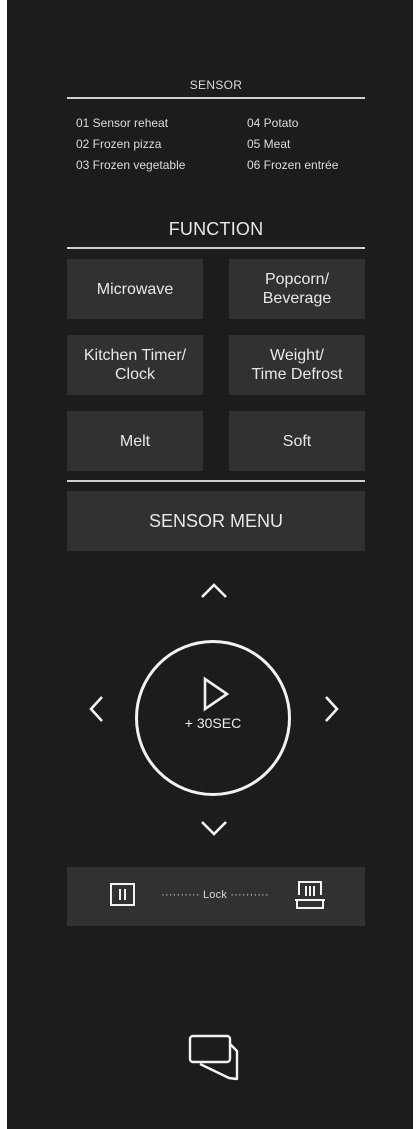 The image size is (420, 1129). I want to click on chevron-down-icon, so click(214, 828).